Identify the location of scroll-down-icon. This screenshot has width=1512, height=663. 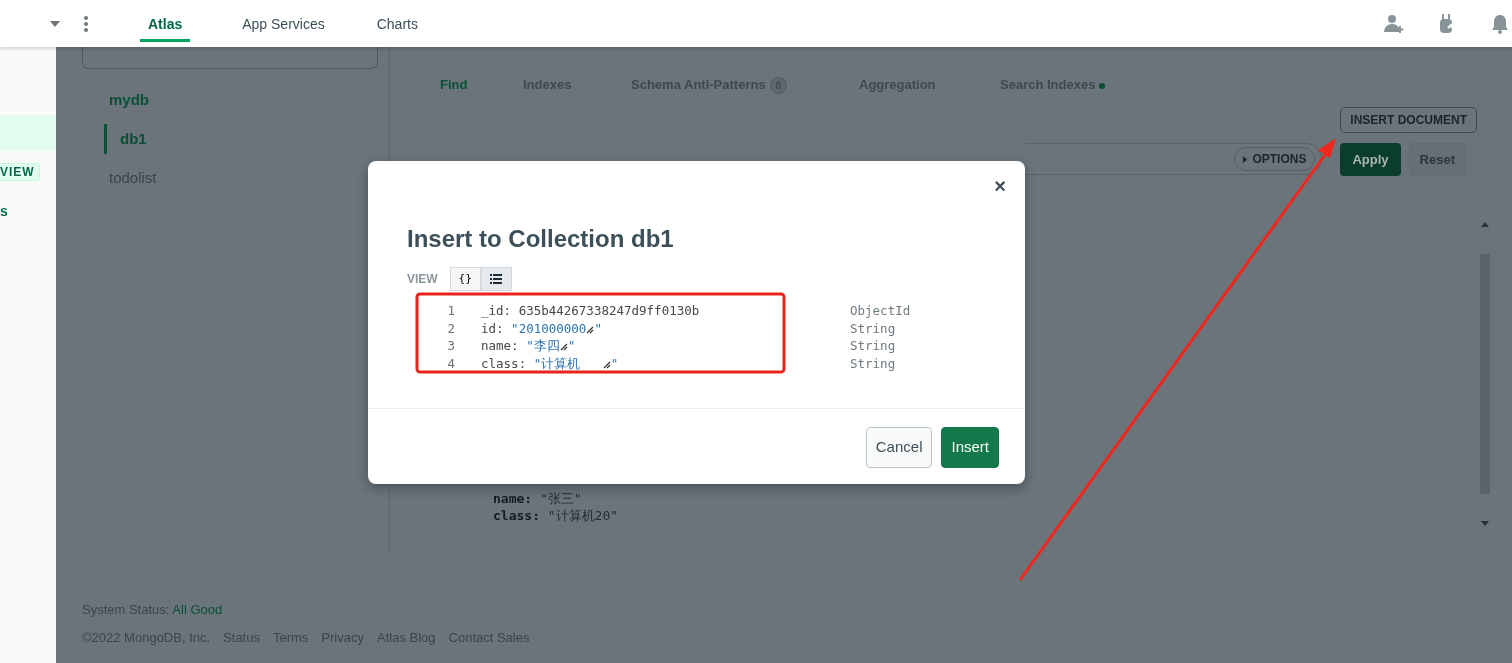
(1485, 523).